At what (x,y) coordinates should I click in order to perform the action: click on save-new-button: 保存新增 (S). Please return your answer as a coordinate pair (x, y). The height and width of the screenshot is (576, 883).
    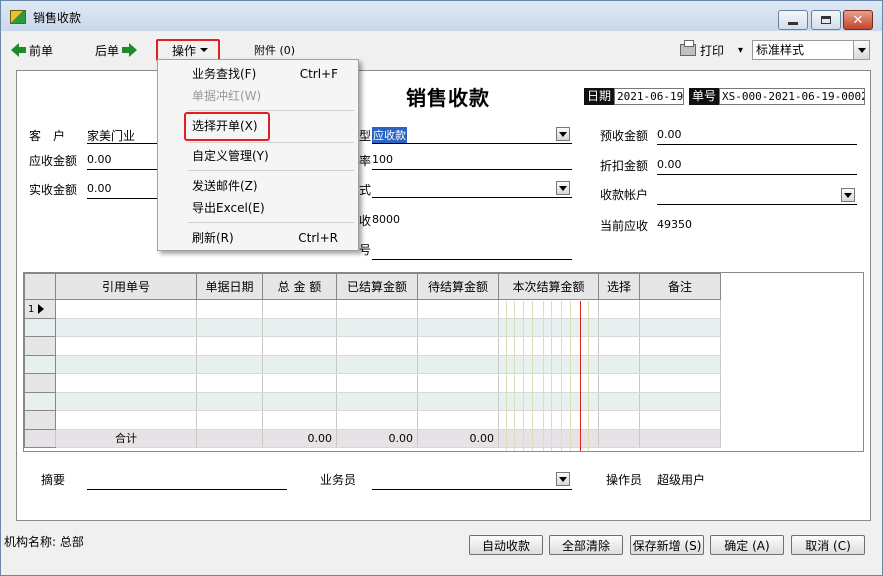
    Looking at the image, I should click on (667, 545).